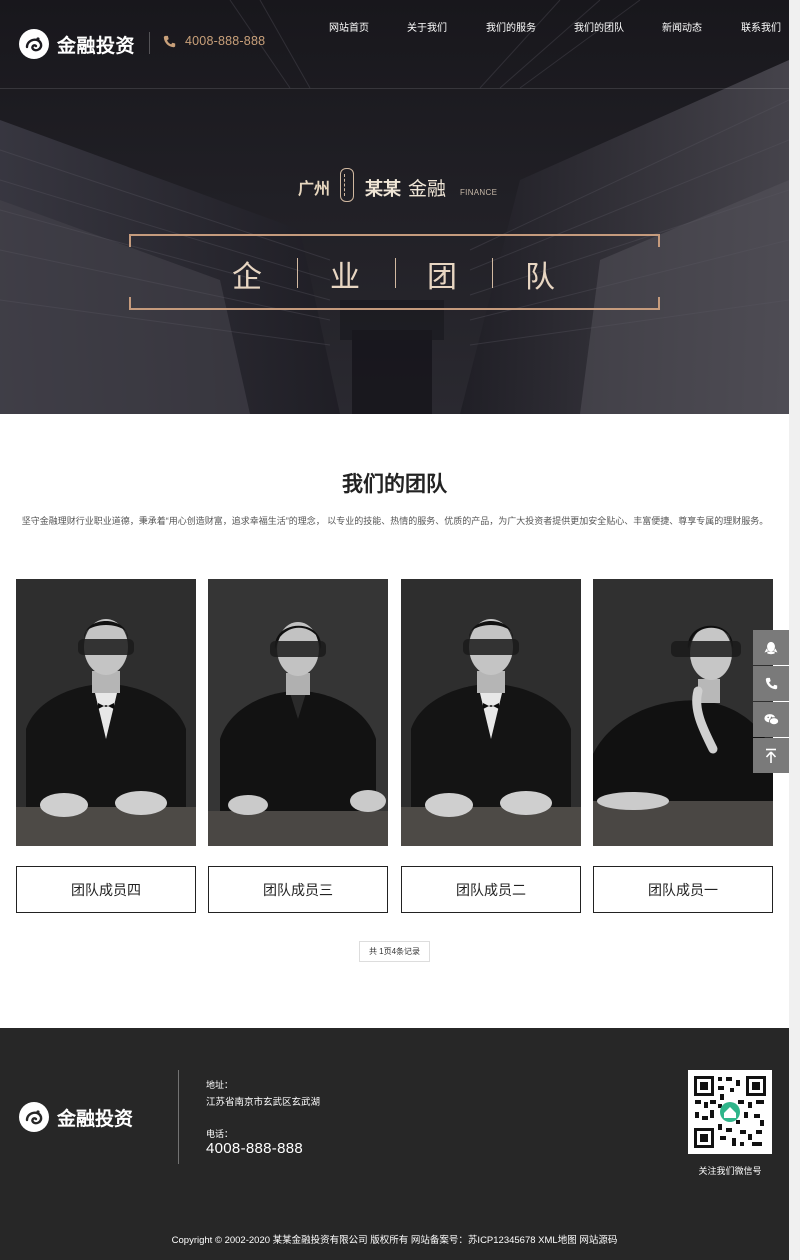 The height and width of the screenshot is (1260, 800). Describe the element at coordinates (394, 88) in the screenshot. I see `header-bottom-line` at that location.